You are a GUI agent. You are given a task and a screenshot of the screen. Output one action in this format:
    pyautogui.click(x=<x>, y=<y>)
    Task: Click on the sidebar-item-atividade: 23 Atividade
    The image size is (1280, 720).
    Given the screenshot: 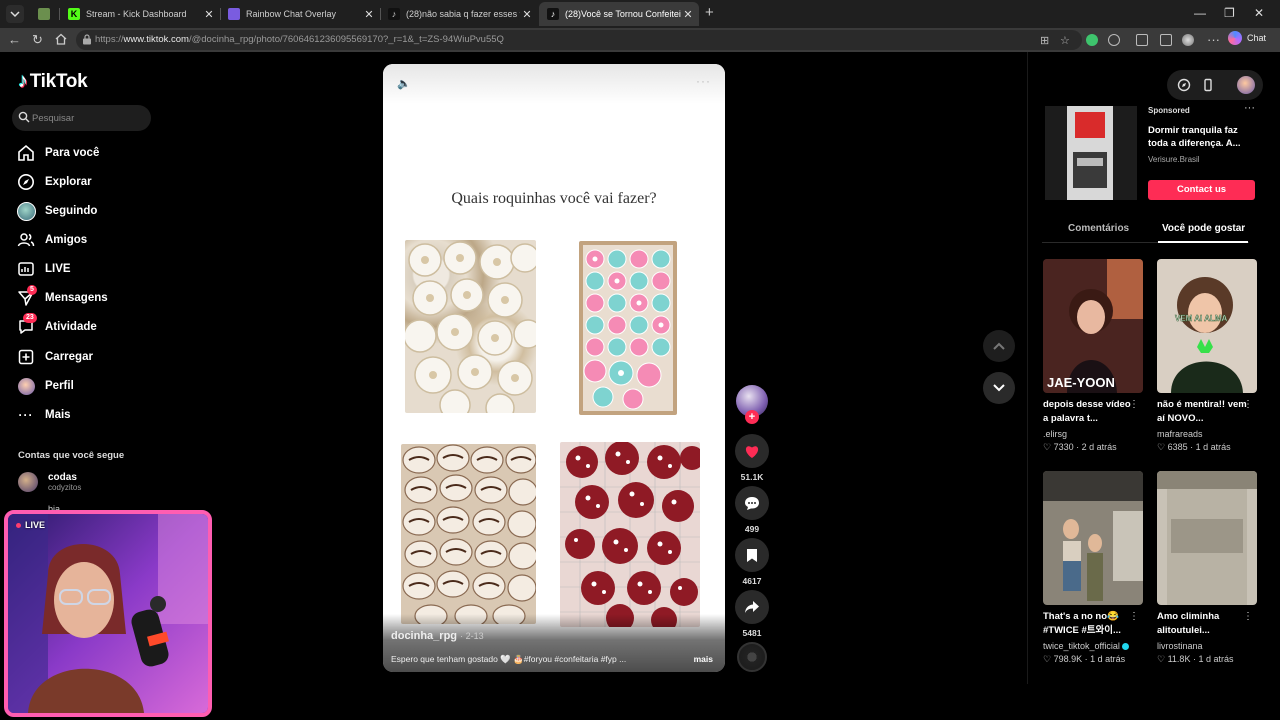 What is the action you would take?
    pyautogui.click(x=56, y=326)
    